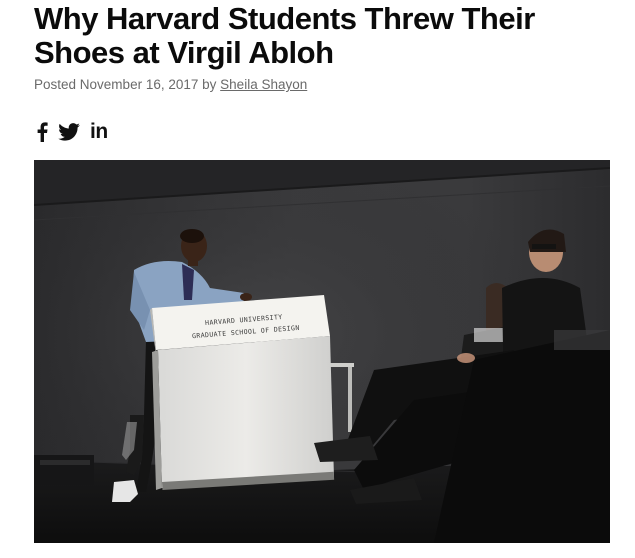 The width and height of the screenshot is (635, 558). What do you see at coordinates (42, 132) in the screenshot?
I see `facebook-icon` at bounding box center [42, 132].